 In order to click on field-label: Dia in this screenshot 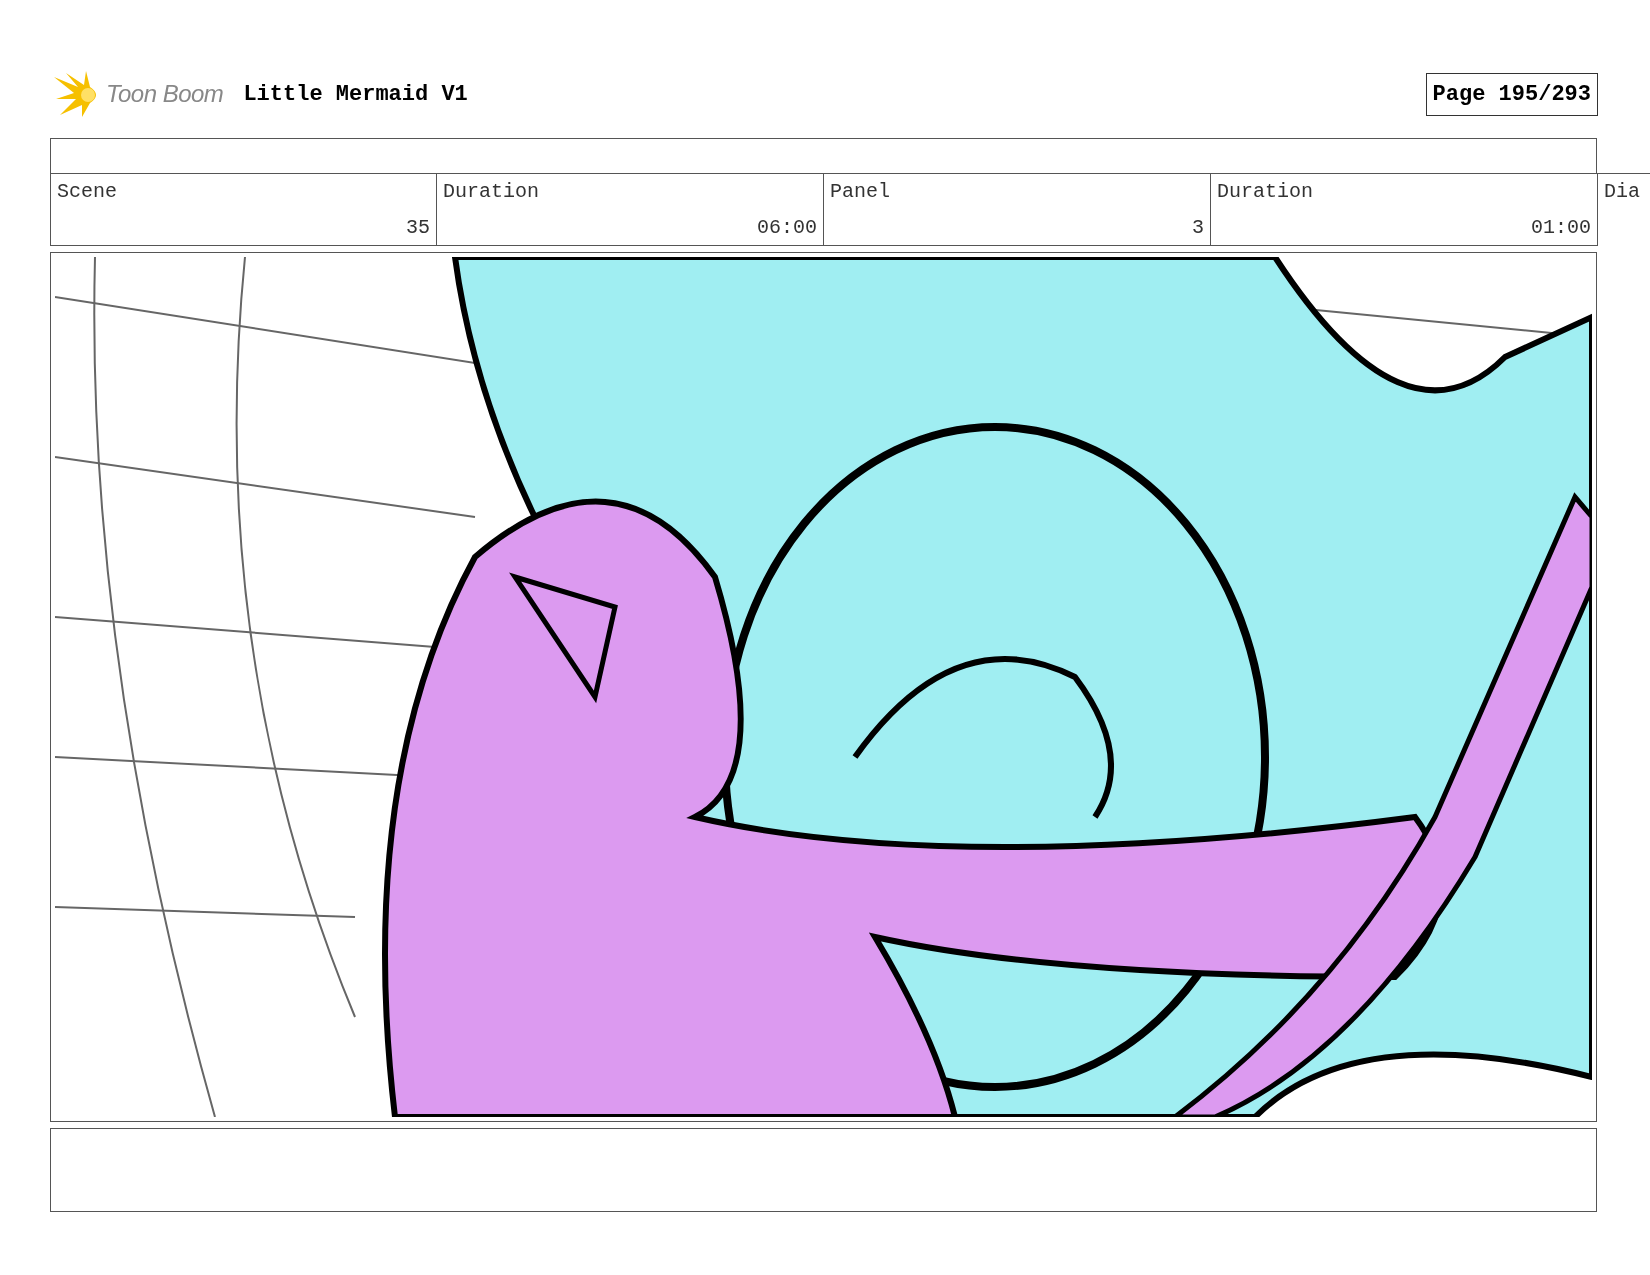, I will do `click(1622, 191)`.